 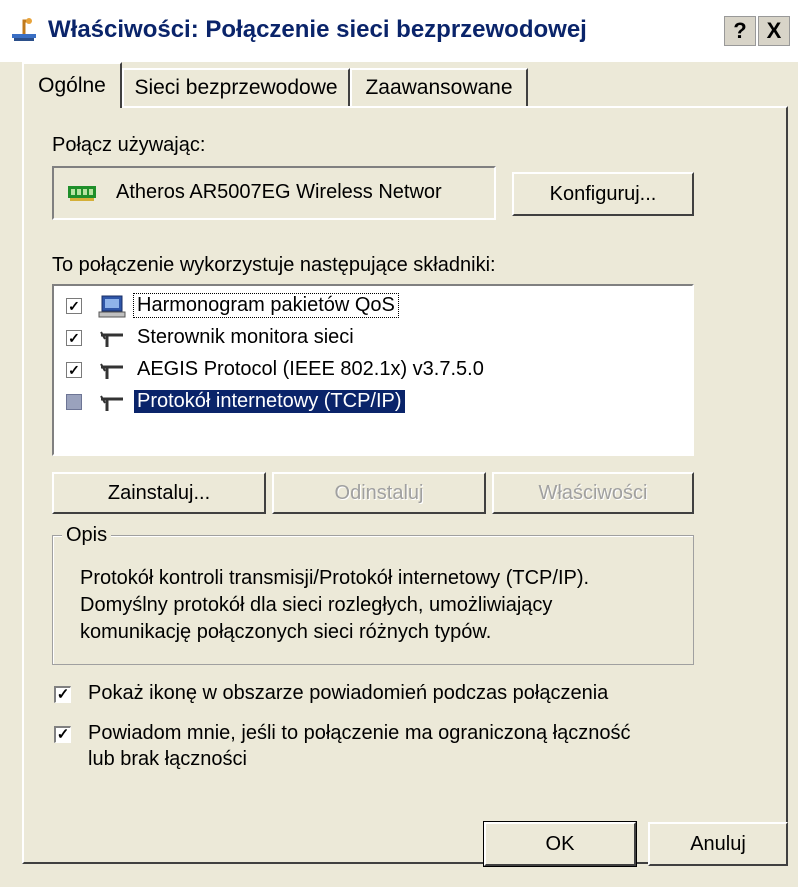 What do you see at coordinates (112, 306) in the screenshot?
I see `qos-scheduler-icon` at bounding box center [112, 306].